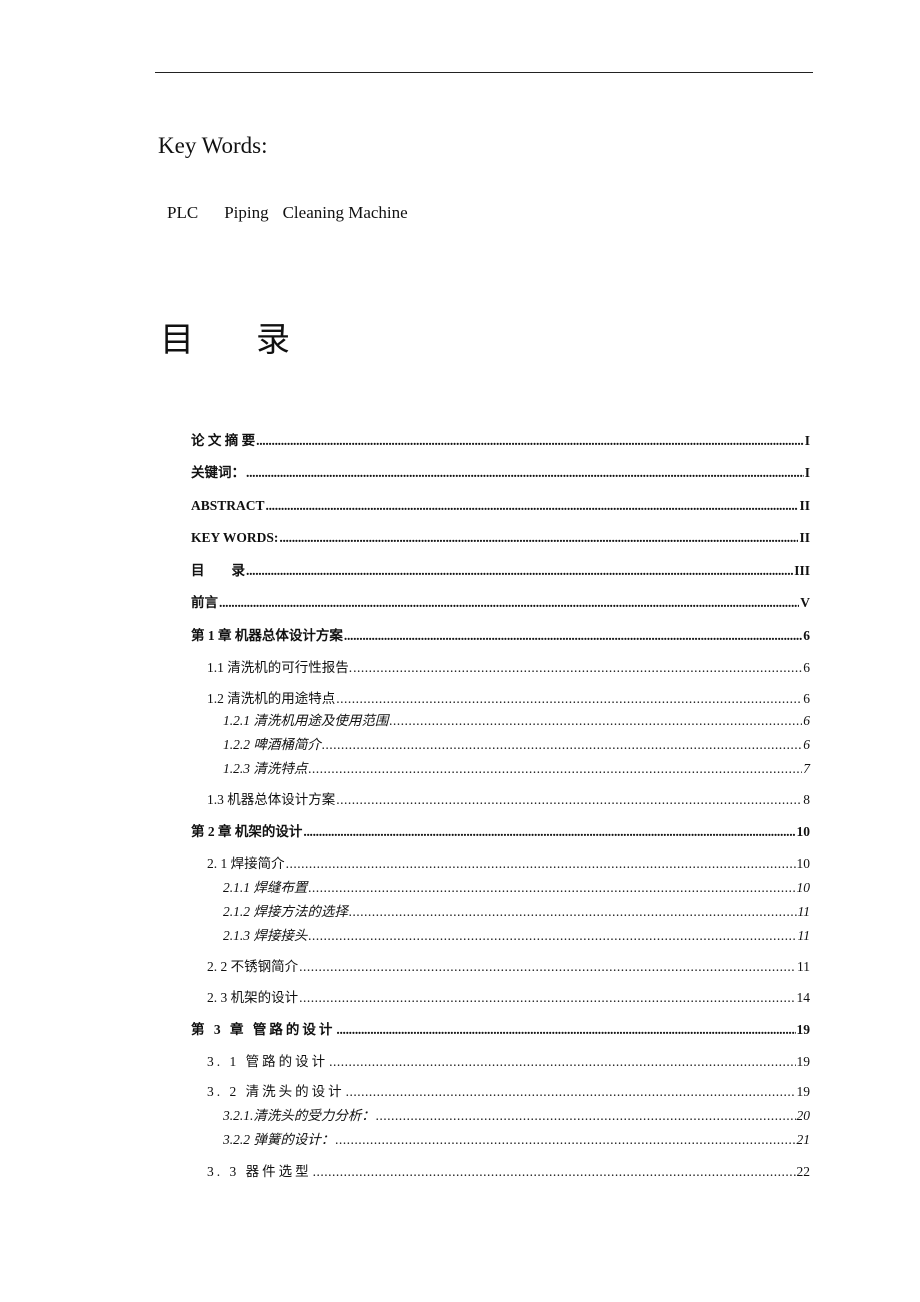 The width and height of the screenshot is (920, 1302). I want to click on toc-entry: ABSTRACT II, so click(500, 506).